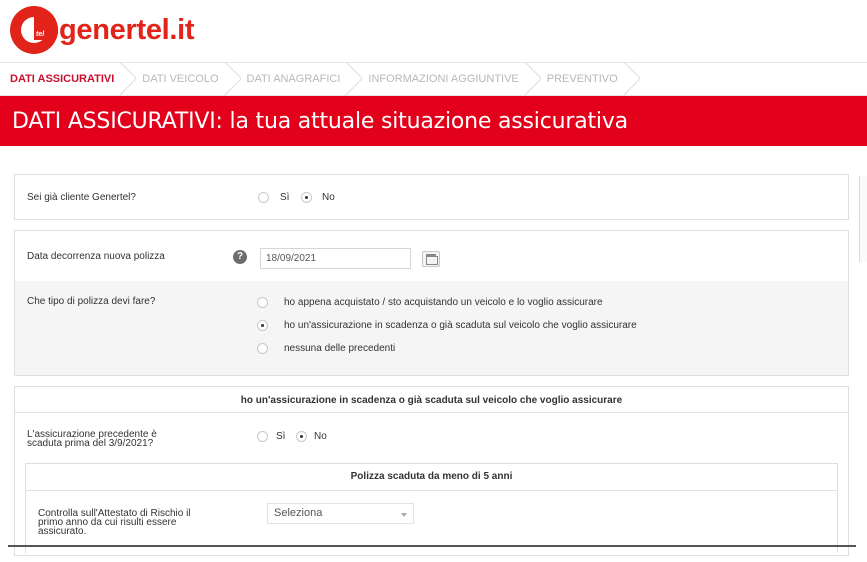 The image size is (867, 562). What do you see at coordinates (433, 31) in the screenshot?
I see `header: tel genertel.it` at bounding box center [433, 31].